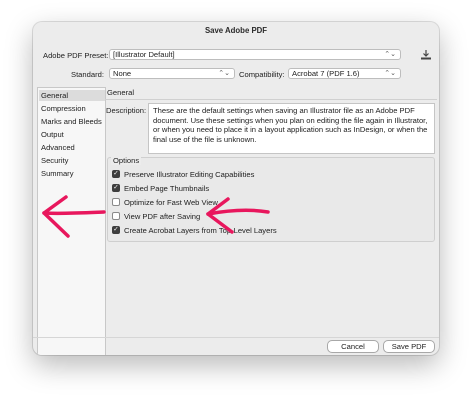 The height and width of the screenshot is (401, 474). What do you see at coordinates (409, 346) in the screenshot?
I see `save-pdf-button: Save PDF` at bounding box center [409, 346].